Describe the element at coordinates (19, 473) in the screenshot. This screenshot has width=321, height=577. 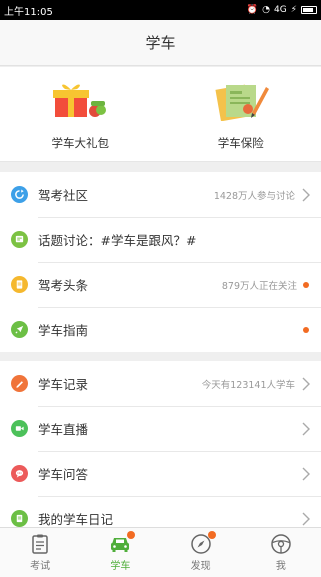
I see `chat-icon` at that location.